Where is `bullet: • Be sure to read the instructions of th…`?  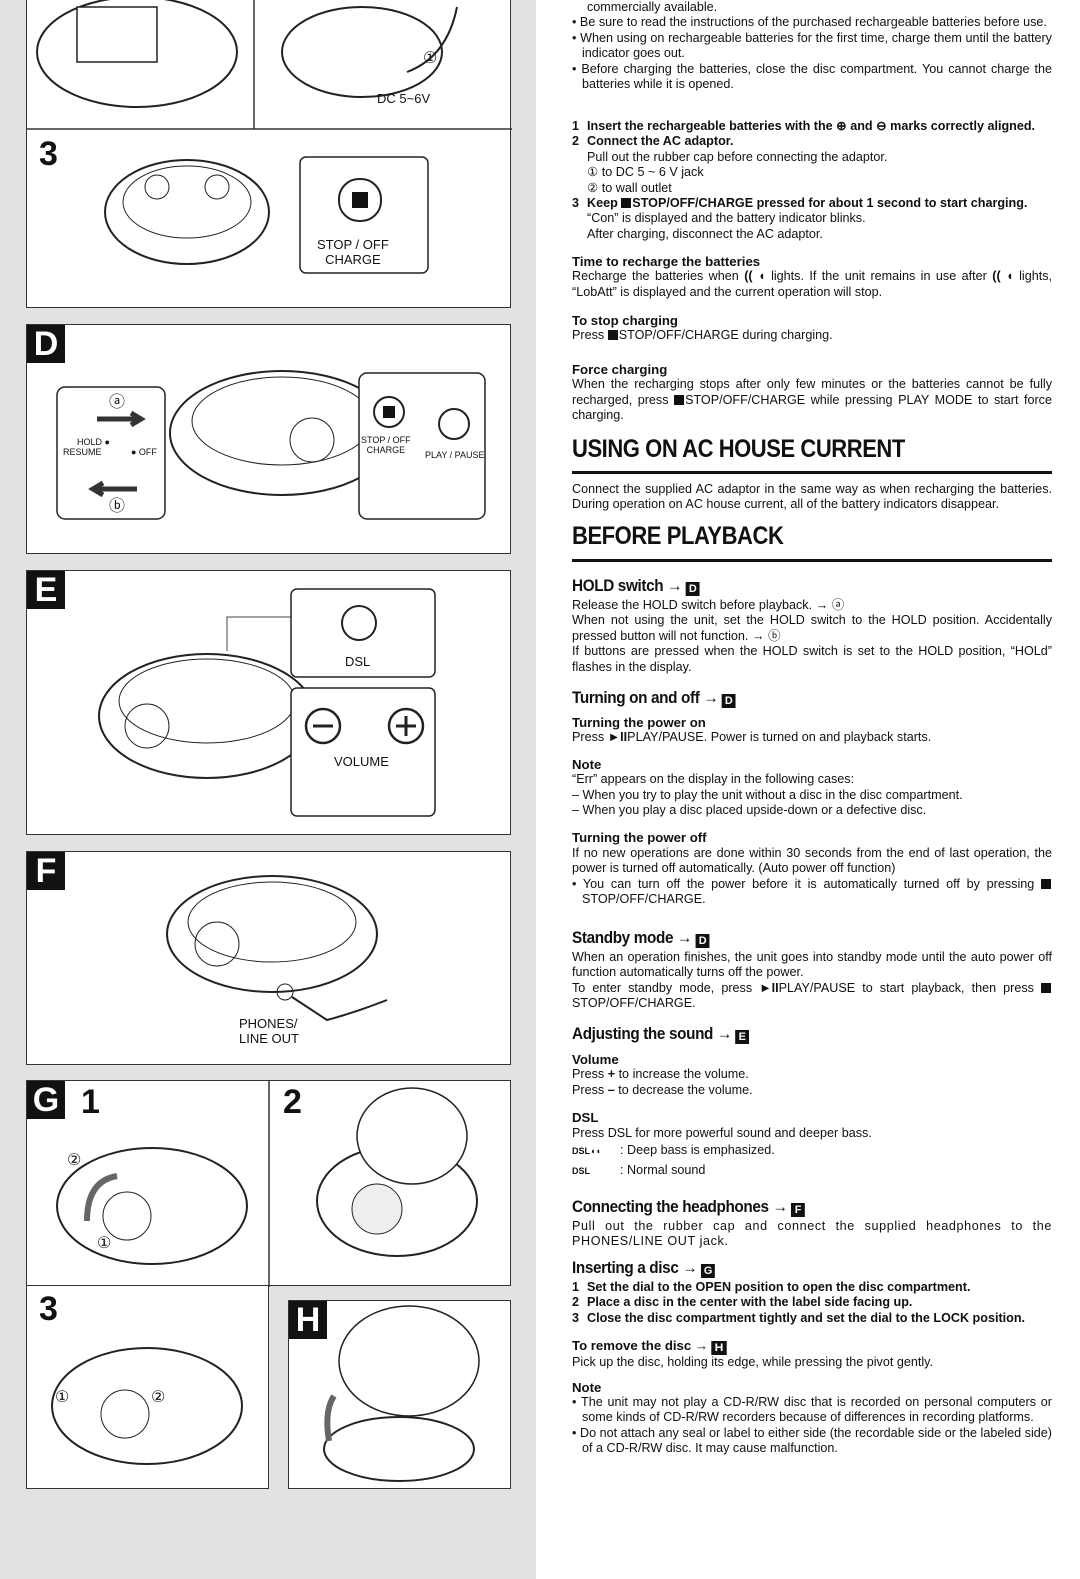 bullet: • Be sure to read the instructions of th… is located at coordinates (809, 22).